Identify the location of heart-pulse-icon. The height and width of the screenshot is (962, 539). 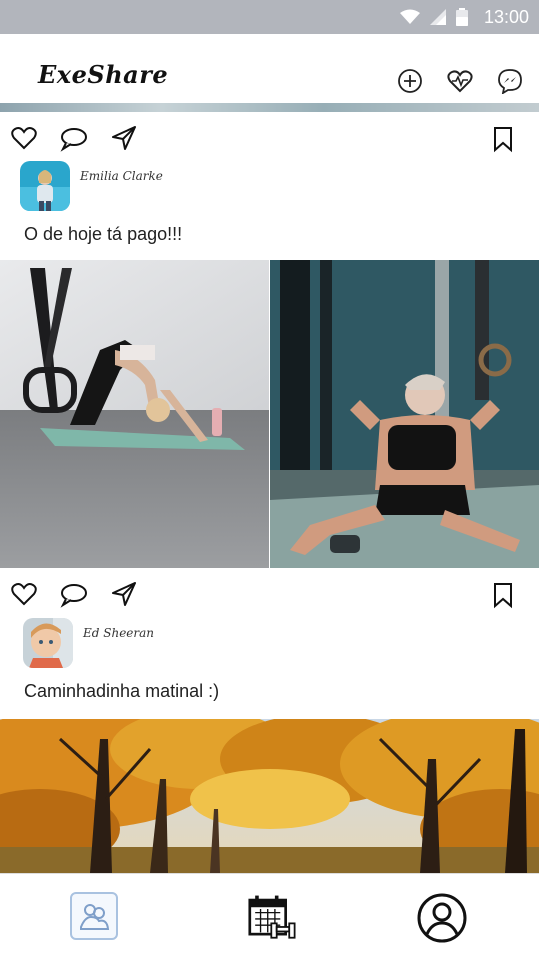
(460, 81).